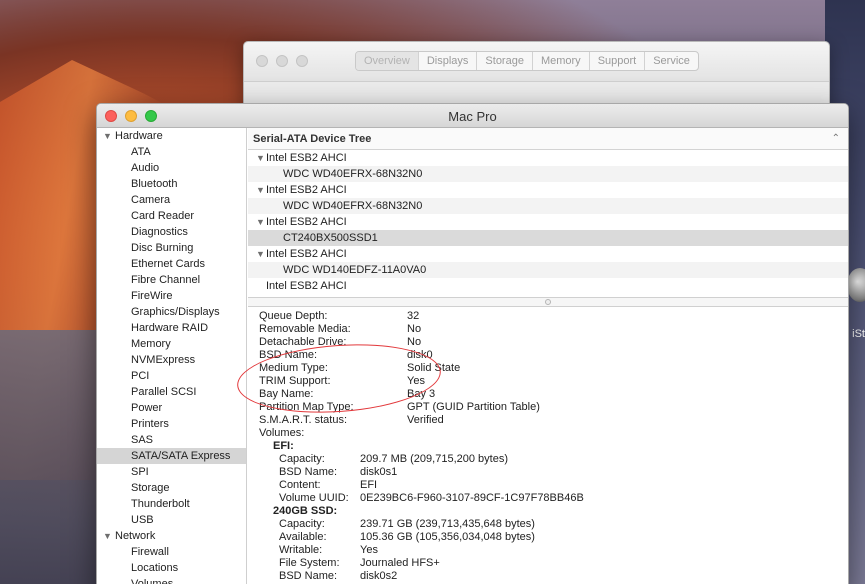 This screenshot has height=584, width=865. I want to click on sidebar-item: USB, so click(171, 520).